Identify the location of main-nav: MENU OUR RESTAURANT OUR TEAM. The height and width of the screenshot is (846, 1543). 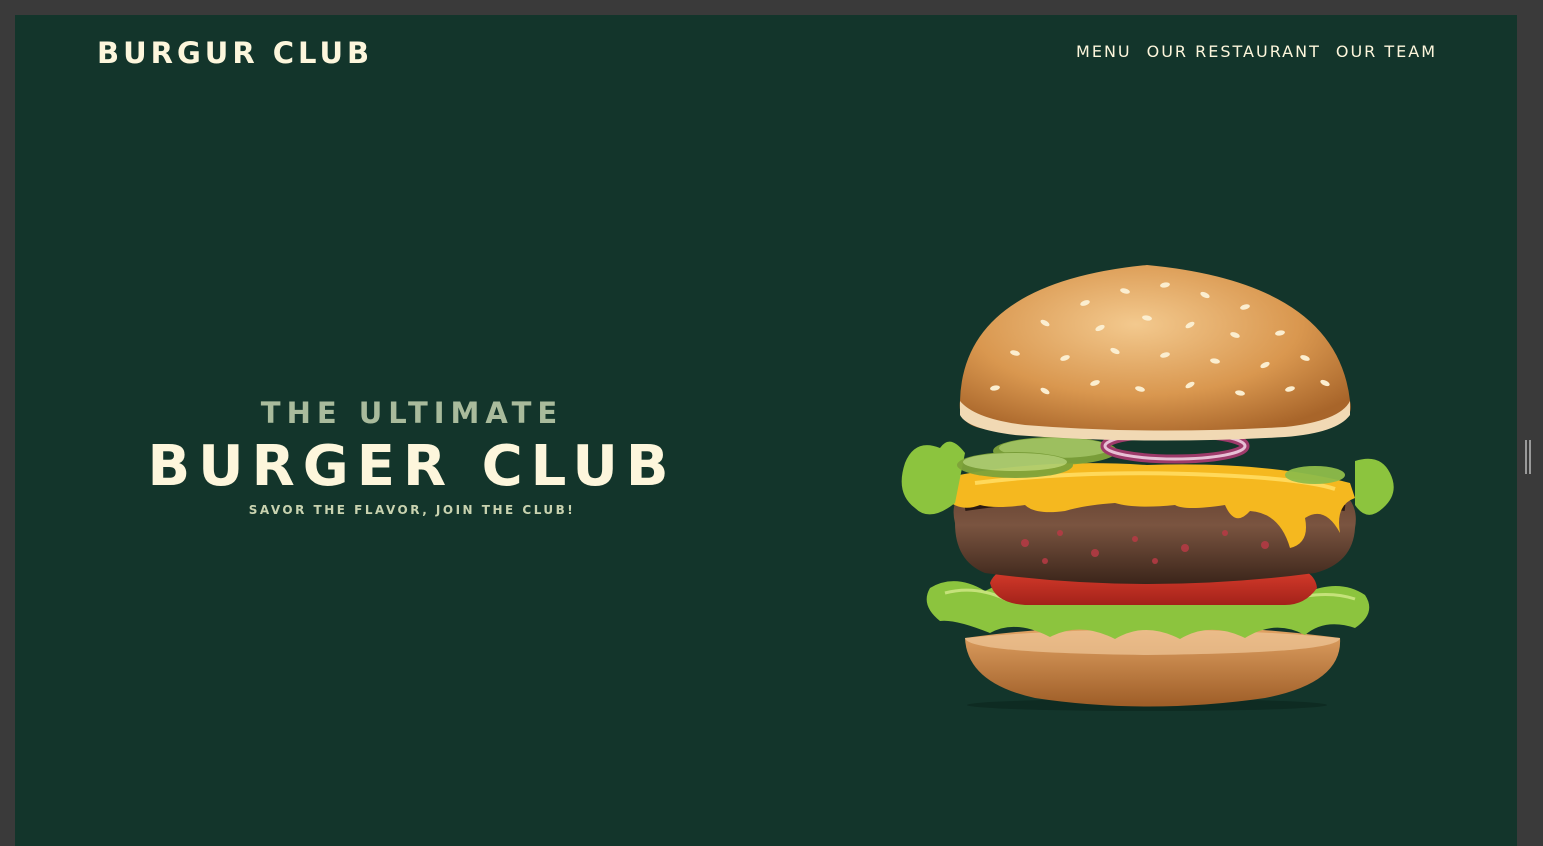
(1256, 51).